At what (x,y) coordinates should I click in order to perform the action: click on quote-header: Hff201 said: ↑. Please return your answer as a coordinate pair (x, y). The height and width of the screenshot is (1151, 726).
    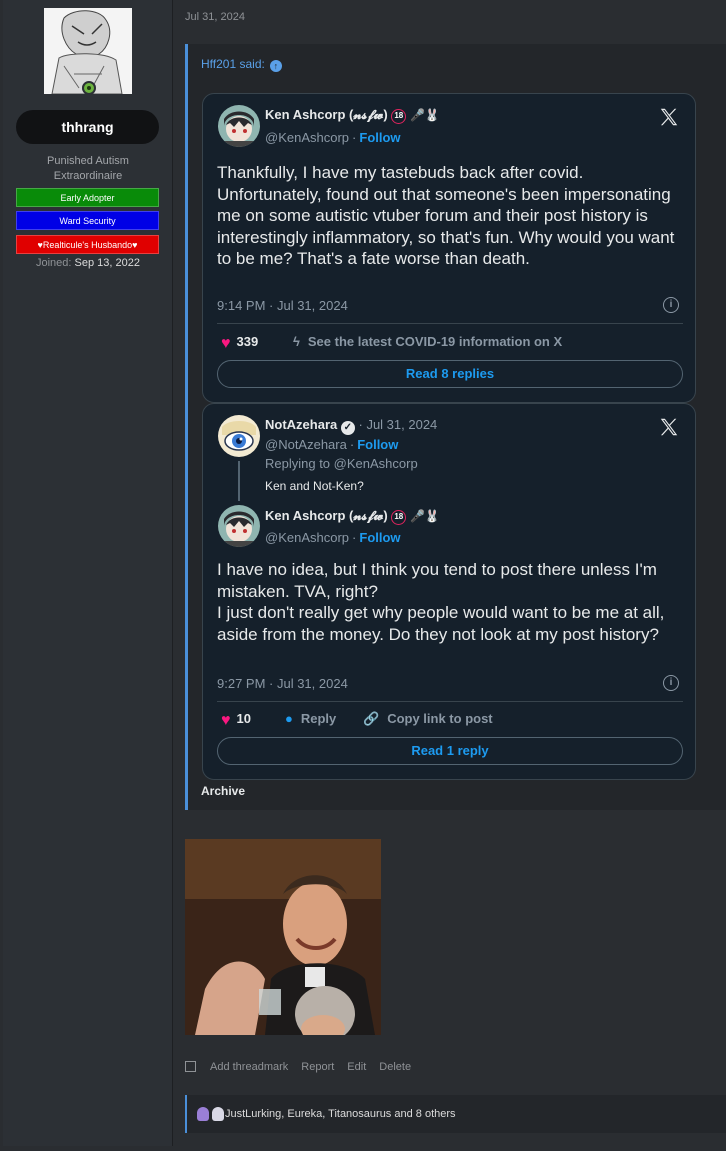
    Looking at the image, I should click on (241, 64).